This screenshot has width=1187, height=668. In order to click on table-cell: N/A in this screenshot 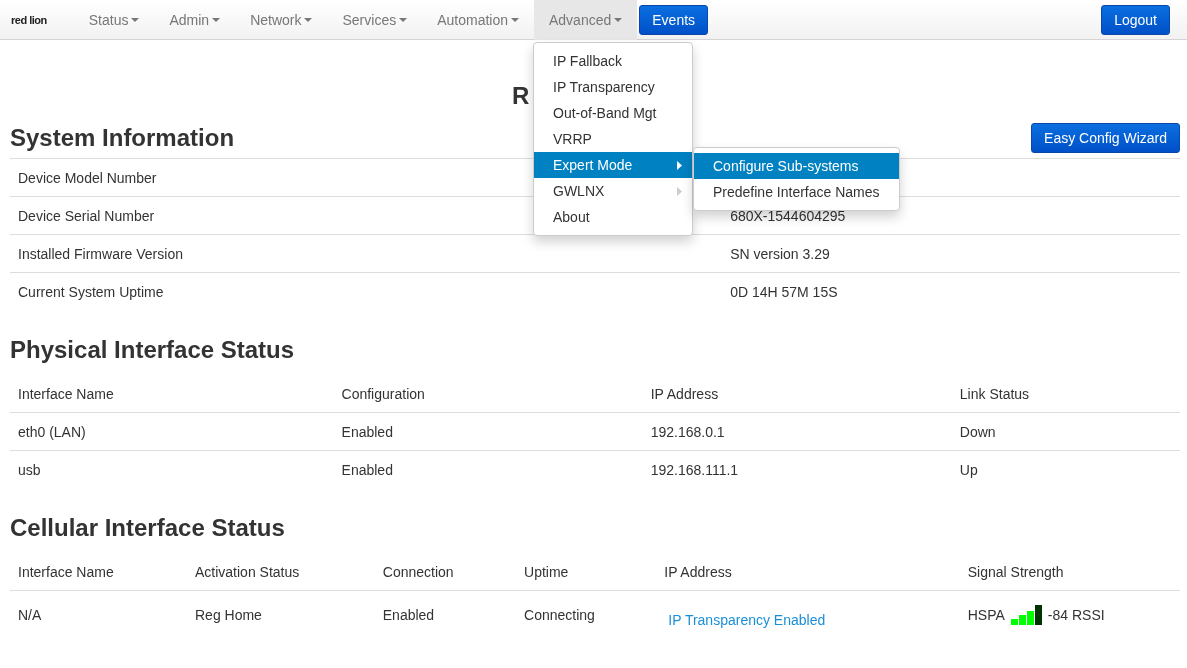, I will do `click(30, 614)`.